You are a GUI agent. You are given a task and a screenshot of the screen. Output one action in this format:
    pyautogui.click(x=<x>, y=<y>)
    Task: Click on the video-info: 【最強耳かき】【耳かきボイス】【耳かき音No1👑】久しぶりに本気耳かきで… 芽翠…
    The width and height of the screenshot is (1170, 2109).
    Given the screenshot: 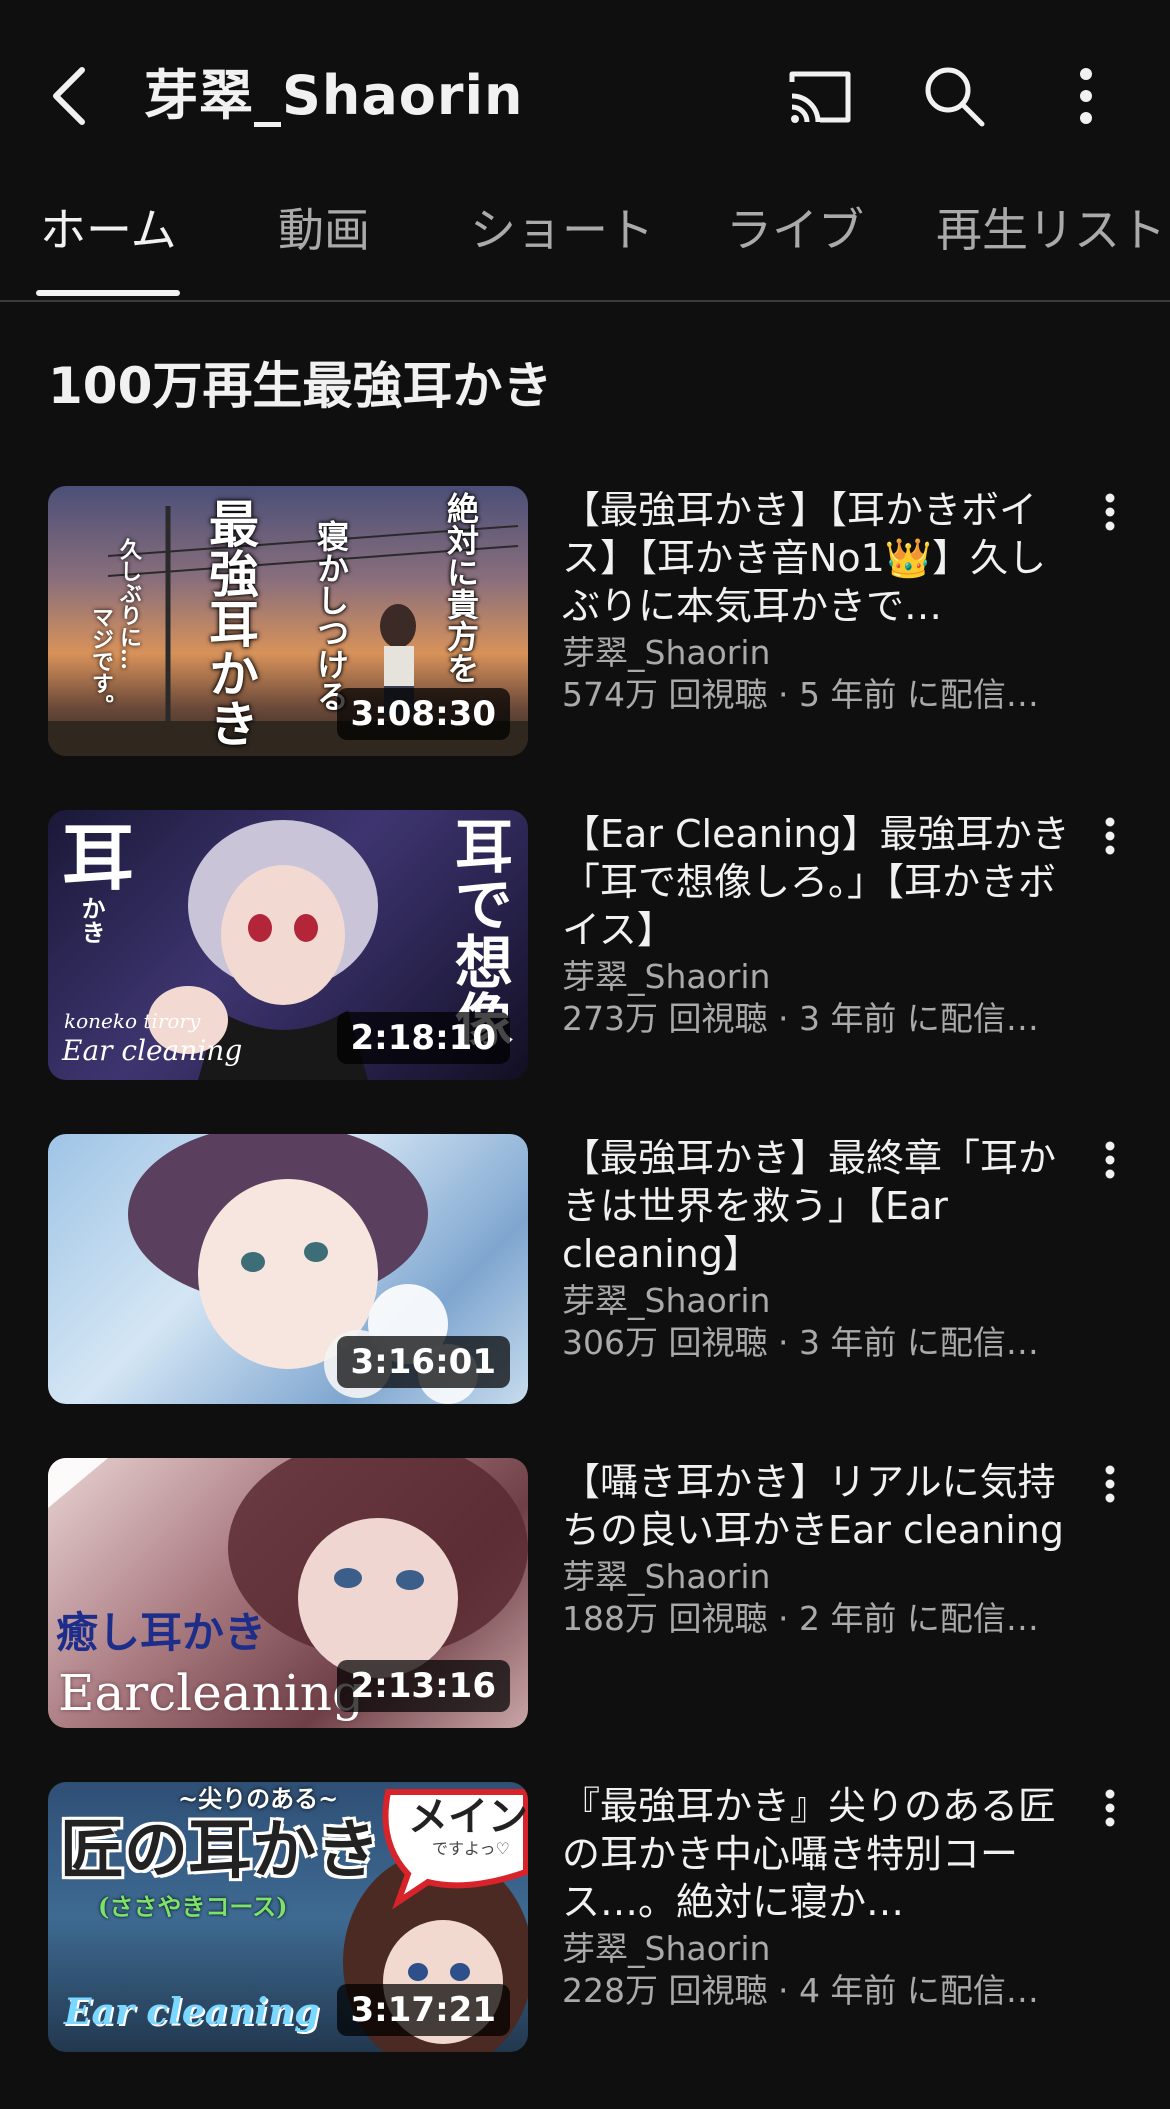 What is the action you would take?
    pyautogui.click(x=822, y=601)
    